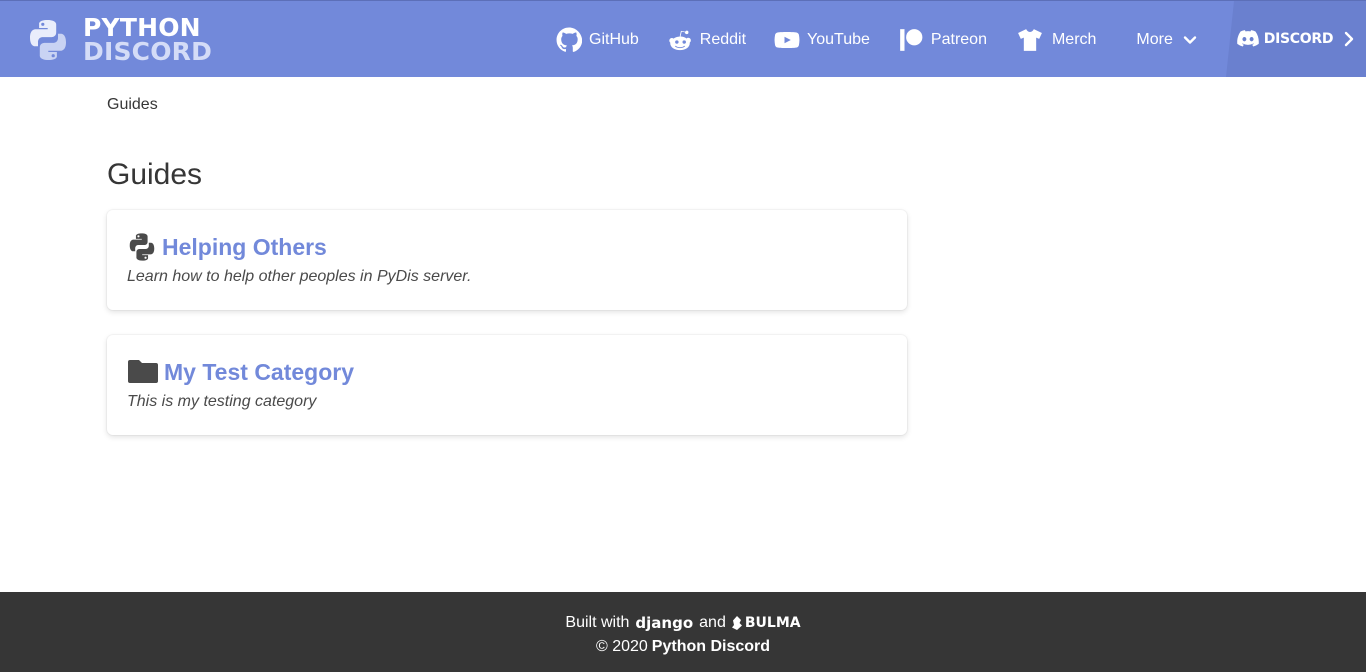  I want to click on card-description: This is my testing category, so click(222, 401).